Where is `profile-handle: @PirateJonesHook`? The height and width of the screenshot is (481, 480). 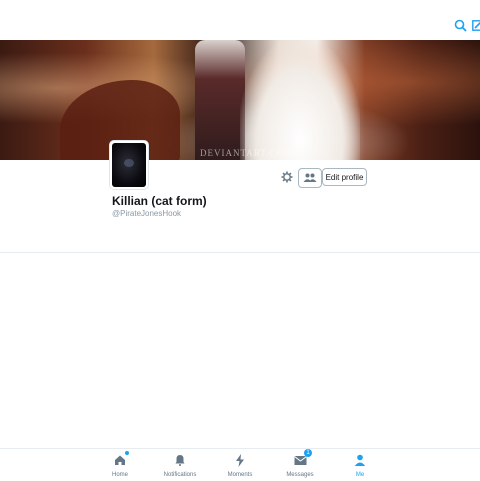 profile-handle: @PirateJonesHook is located at coordinates (147, 213).